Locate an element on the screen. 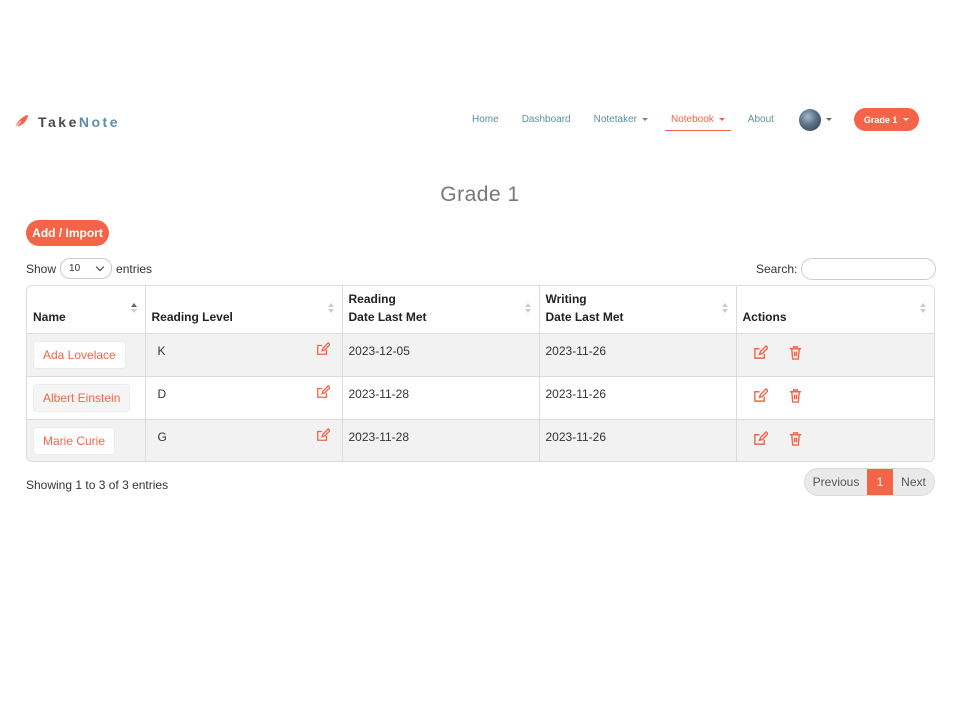 The width and height of the screenshot is (960, 720). student-name-button: Marie Curie is located at coordinates (74, 440).